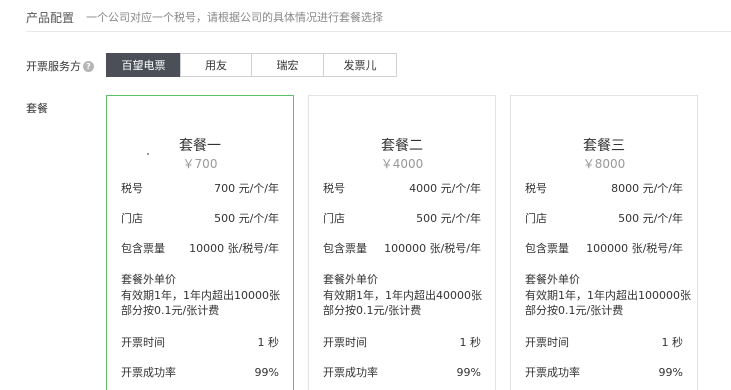 This screenshot has height=390, width=731. I want to click on provider-tab-yonyou: 用友, so click(216, 65).